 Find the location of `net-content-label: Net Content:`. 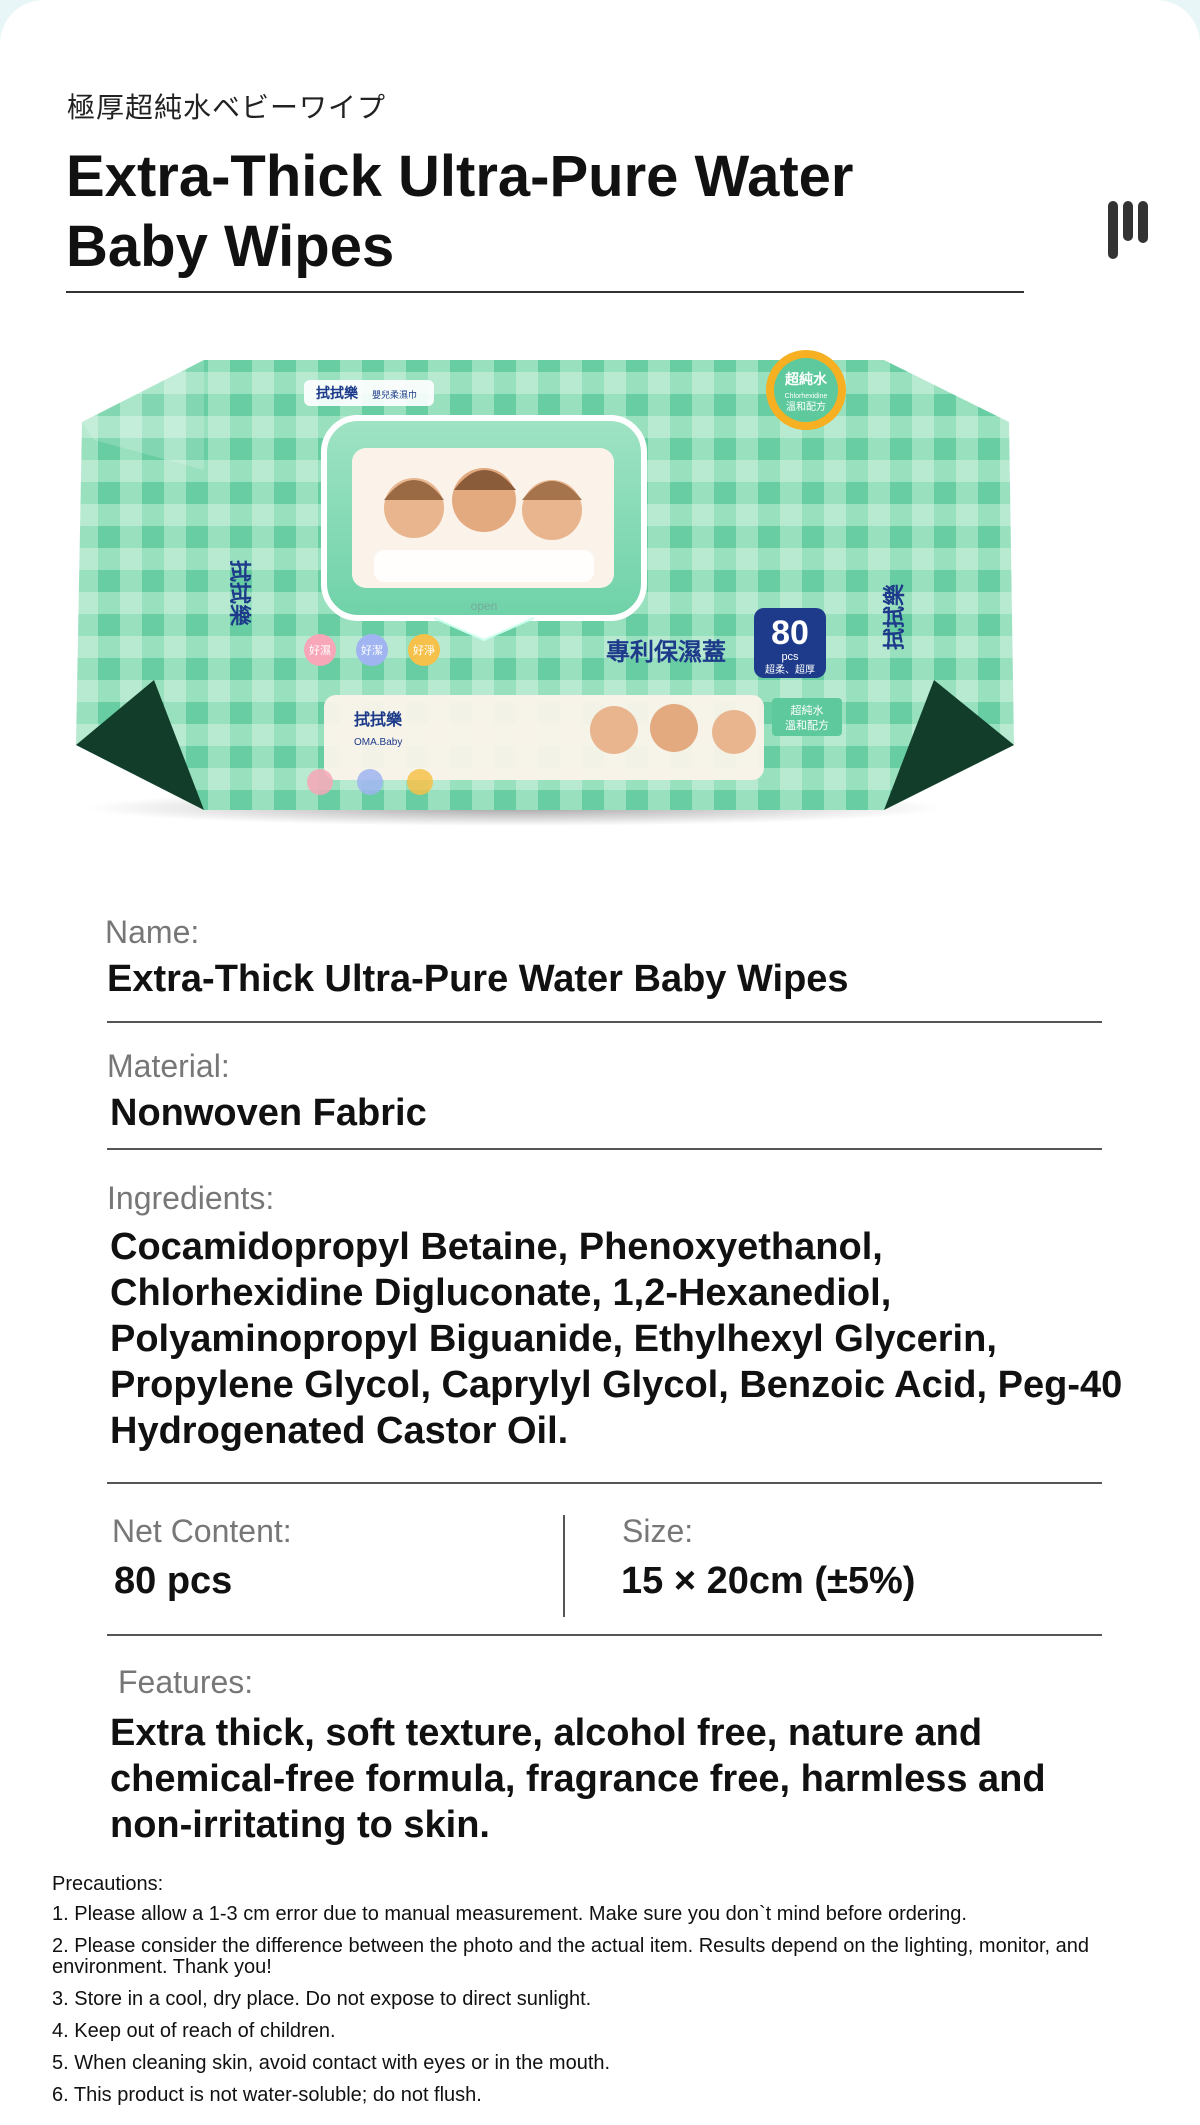

net-content-label: Net Content: is located at coordinates (202, 1531).